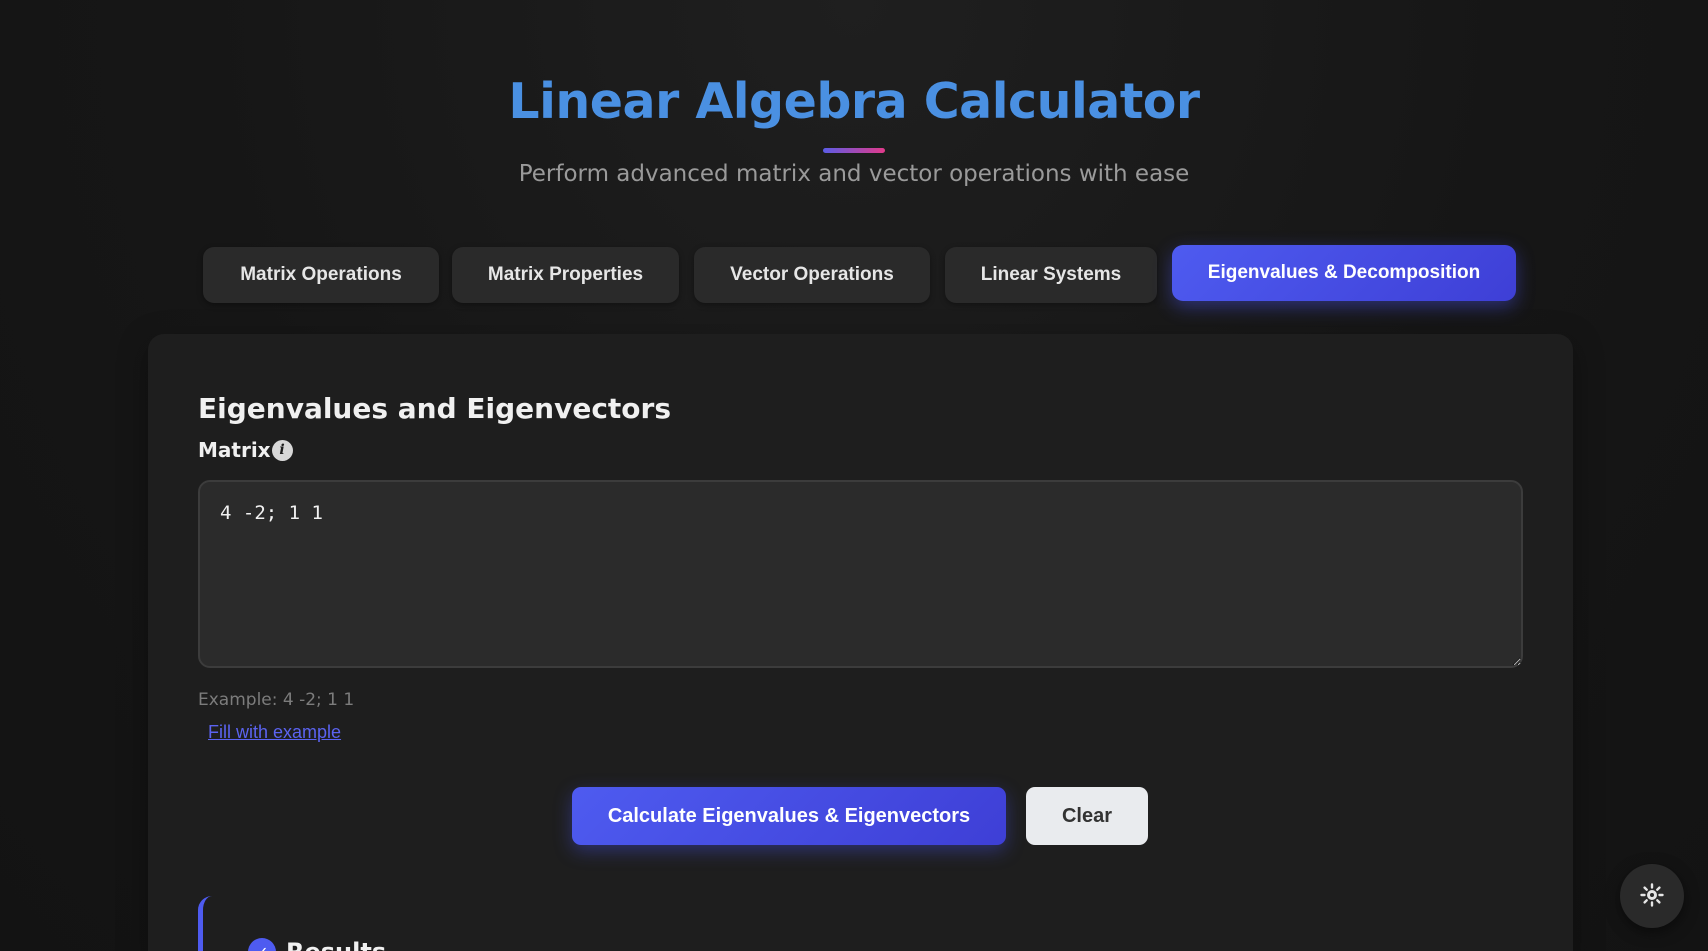 Image resolution: width=1708 pixels, height=951 pixels. Describe the element at coordinates (234, 450) in the screenshot. I see `matrix-label: Matrix` at that location.